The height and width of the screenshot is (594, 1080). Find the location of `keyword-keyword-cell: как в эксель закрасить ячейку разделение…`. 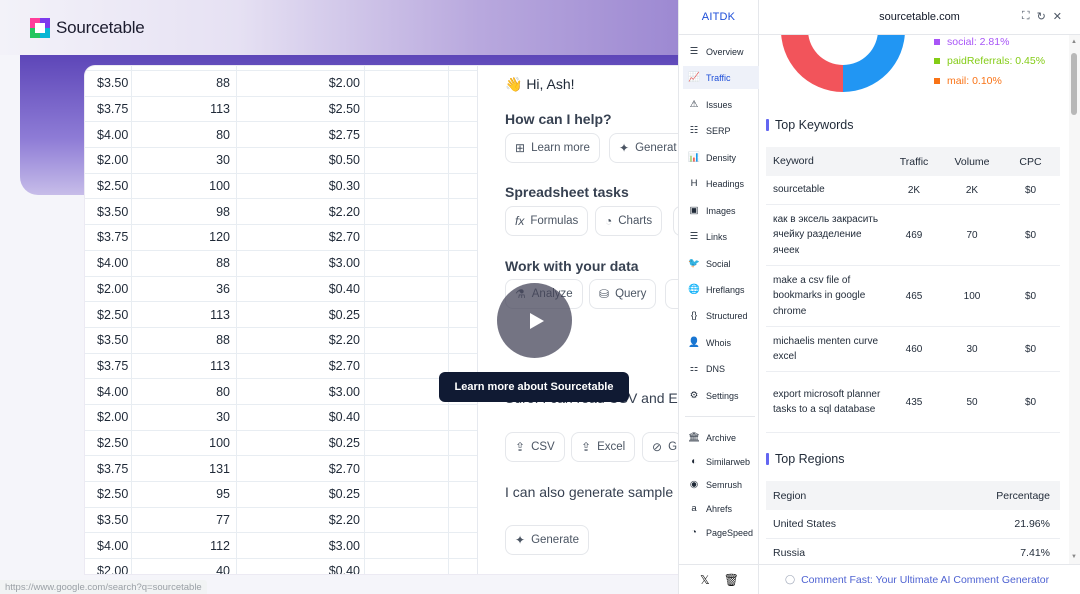

keyword-keyword-cell: как в эксель закрасить ячейку разделение… is located at coordinates (825, 235).